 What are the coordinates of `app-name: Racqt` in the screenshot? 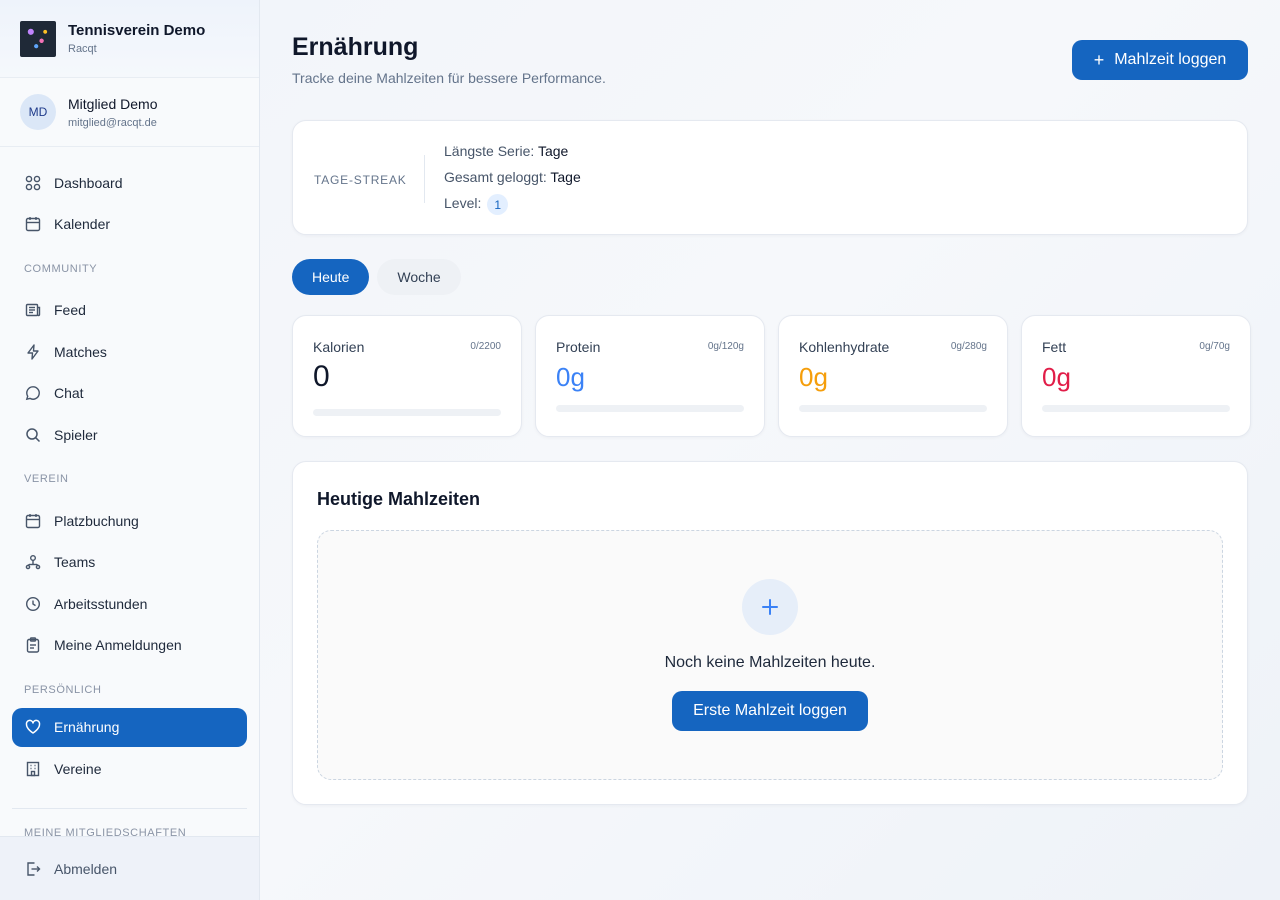 It's located at (82, 49).